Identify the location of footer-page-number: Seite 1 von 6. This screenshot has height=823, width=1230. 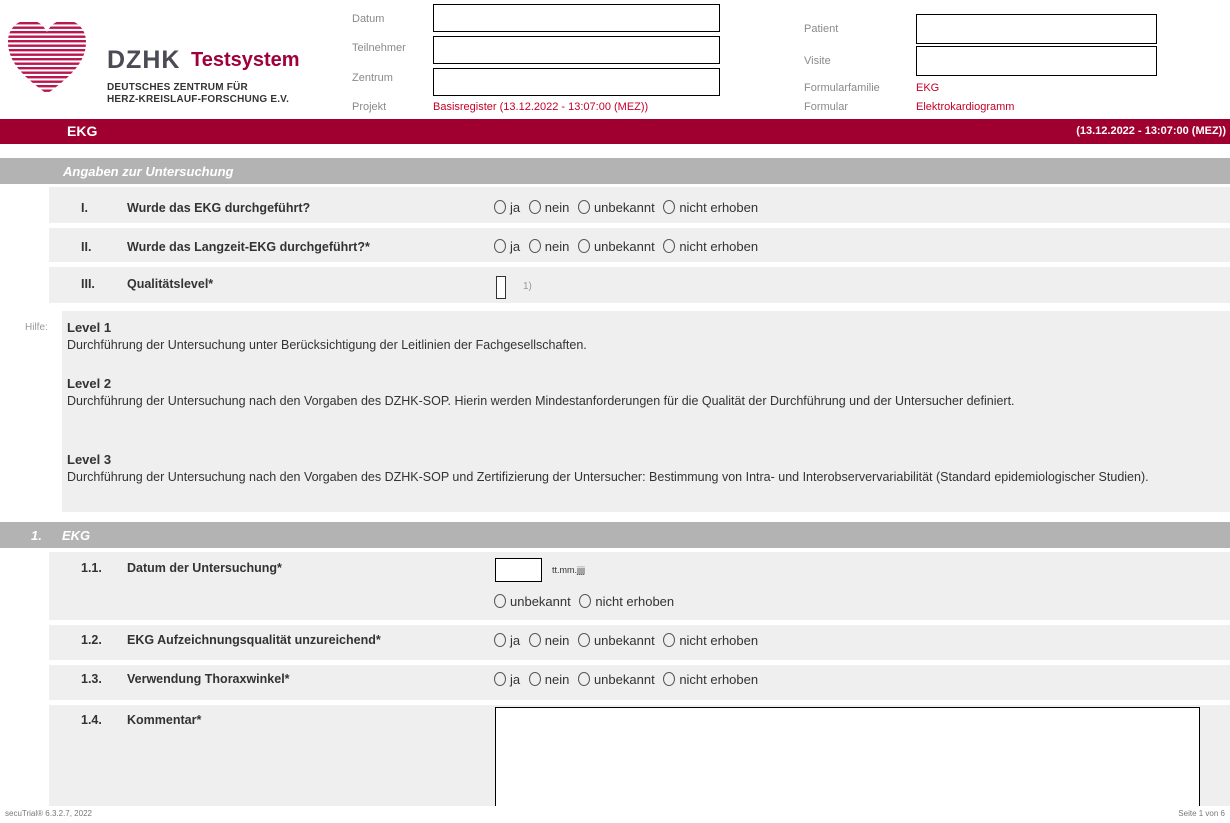
(1201, 813).